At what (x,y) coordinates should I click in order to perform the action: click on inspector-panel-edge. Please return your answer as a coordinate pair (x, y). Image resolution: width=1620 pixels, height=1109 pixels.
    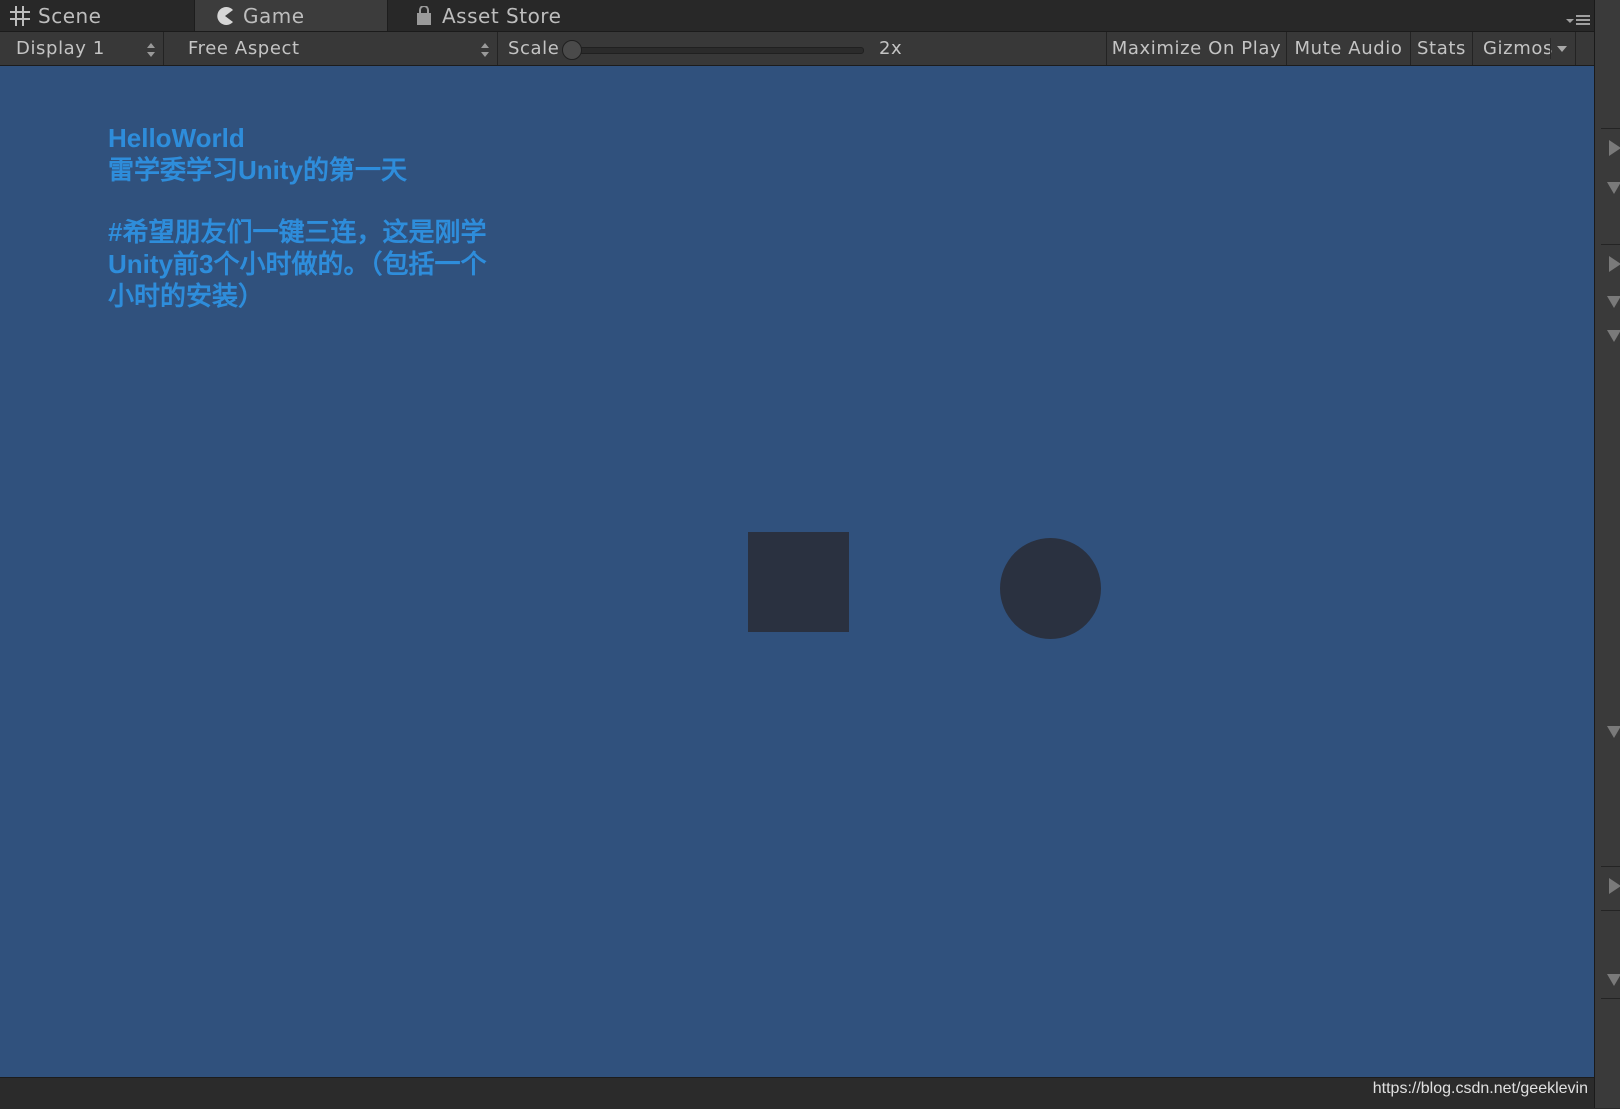
    Looking at the image, I should click on (1607, 554).